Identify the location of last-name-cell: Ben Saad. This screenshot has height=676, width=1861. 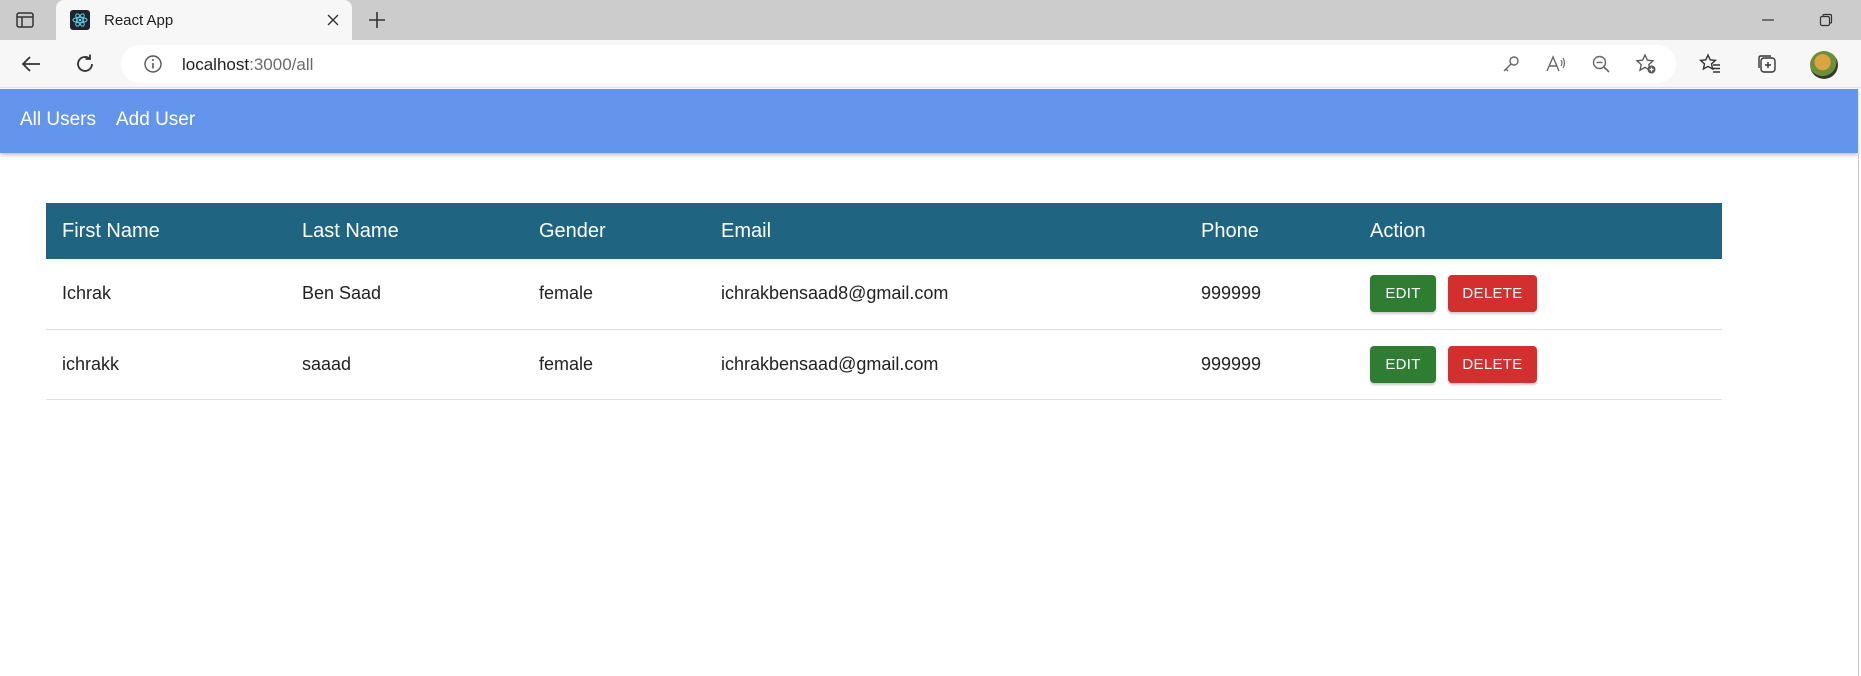
(404, 294).